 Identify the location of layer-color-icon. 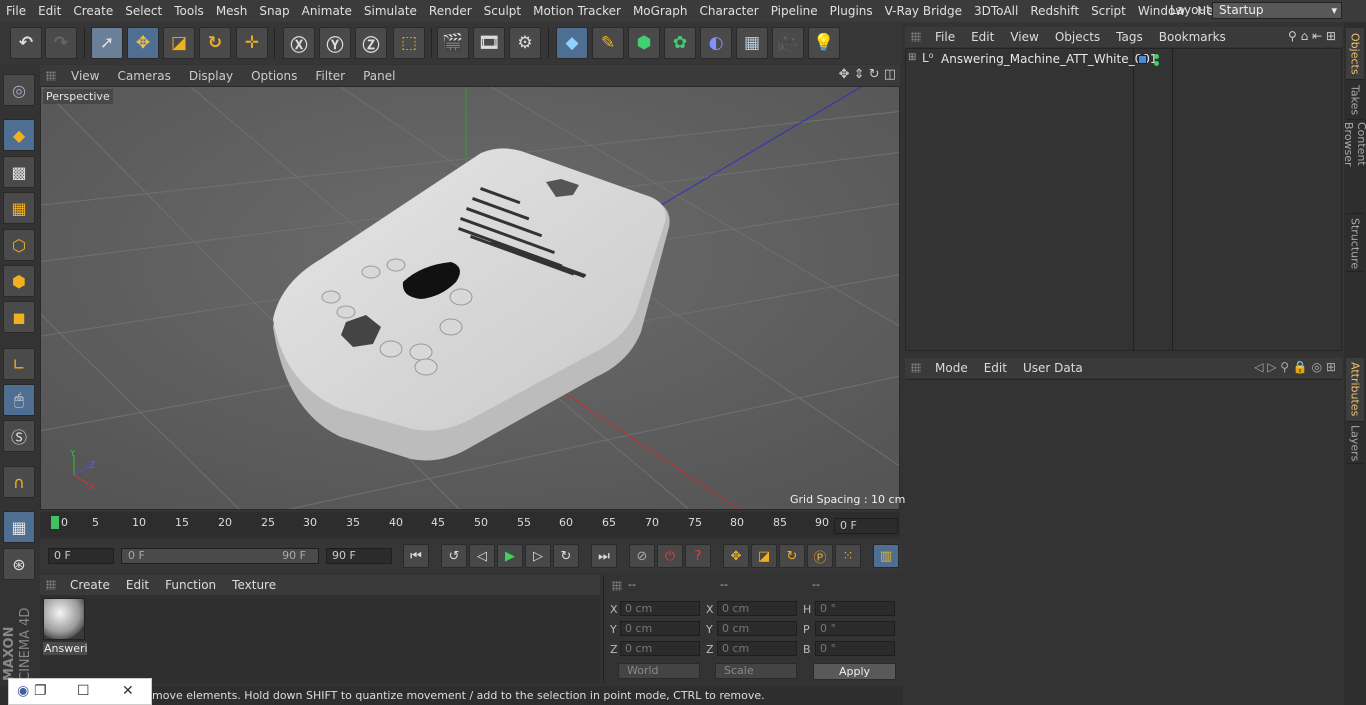
(1142, 59).